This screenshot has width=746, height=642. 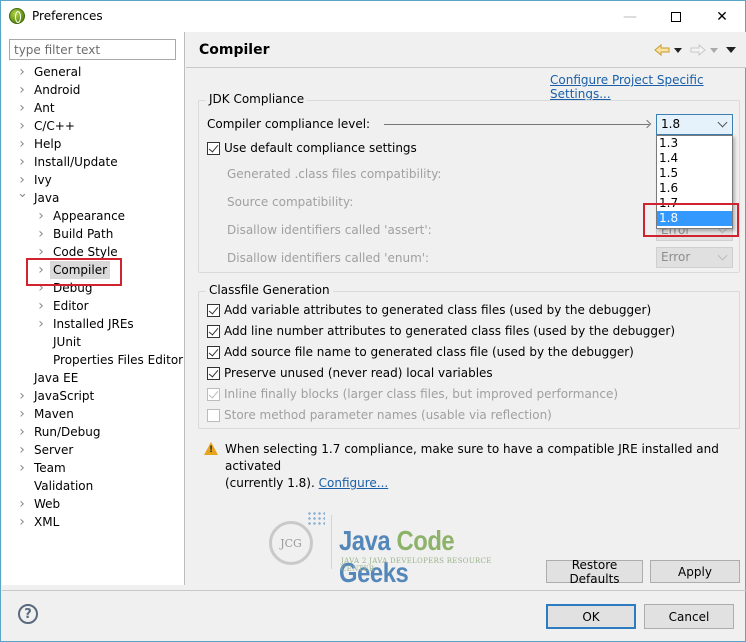 I want to click on tree-item-run-debug: › Run/Debug, so click(x=93, y=432).